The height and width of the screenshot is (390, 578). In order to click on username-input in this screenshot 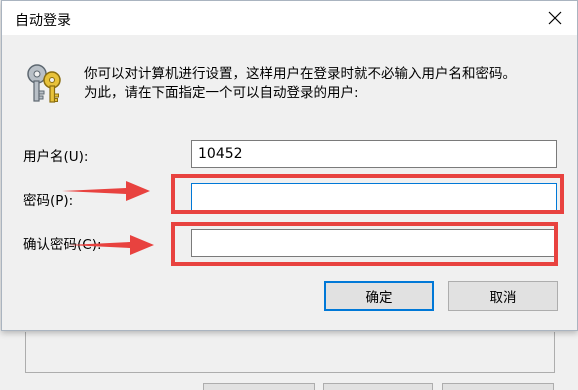, I will do `click(374, 154)`.